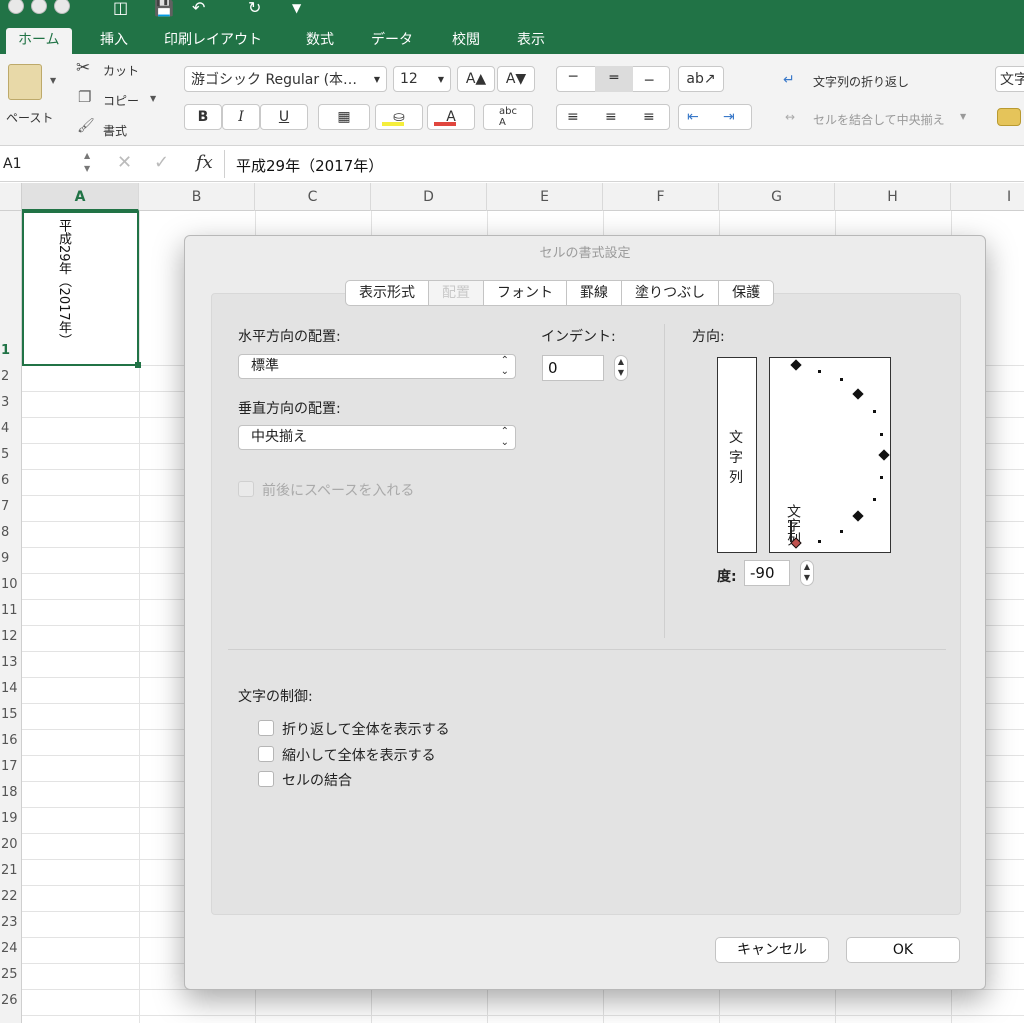 This screenshot has width=1024, height=1023. Describe the element at coordinates (545, 197) in the screenshot. I see `column-header-e: E` at that location.